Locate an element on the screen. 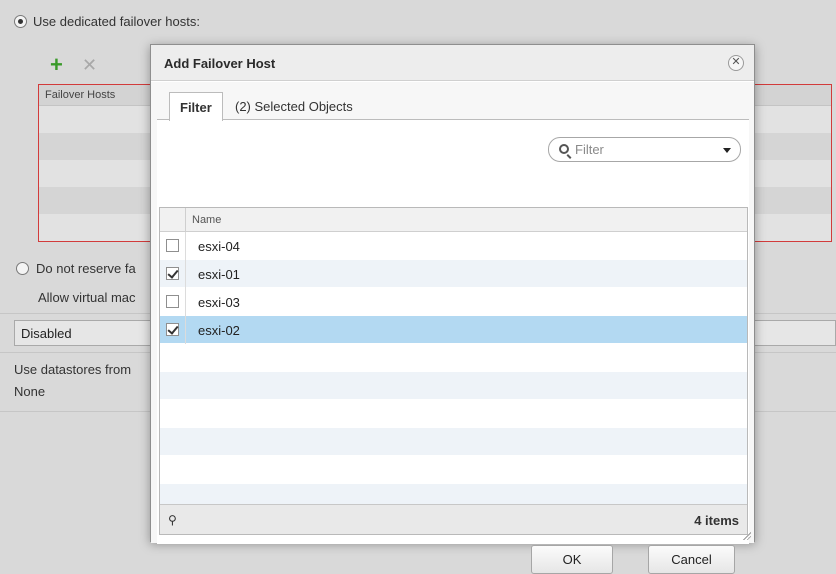 Image resolution: width=836 pixels, height=574 pixels. tab-selected-objects: (2) Selected Objects is located at coordinates (294, 106).